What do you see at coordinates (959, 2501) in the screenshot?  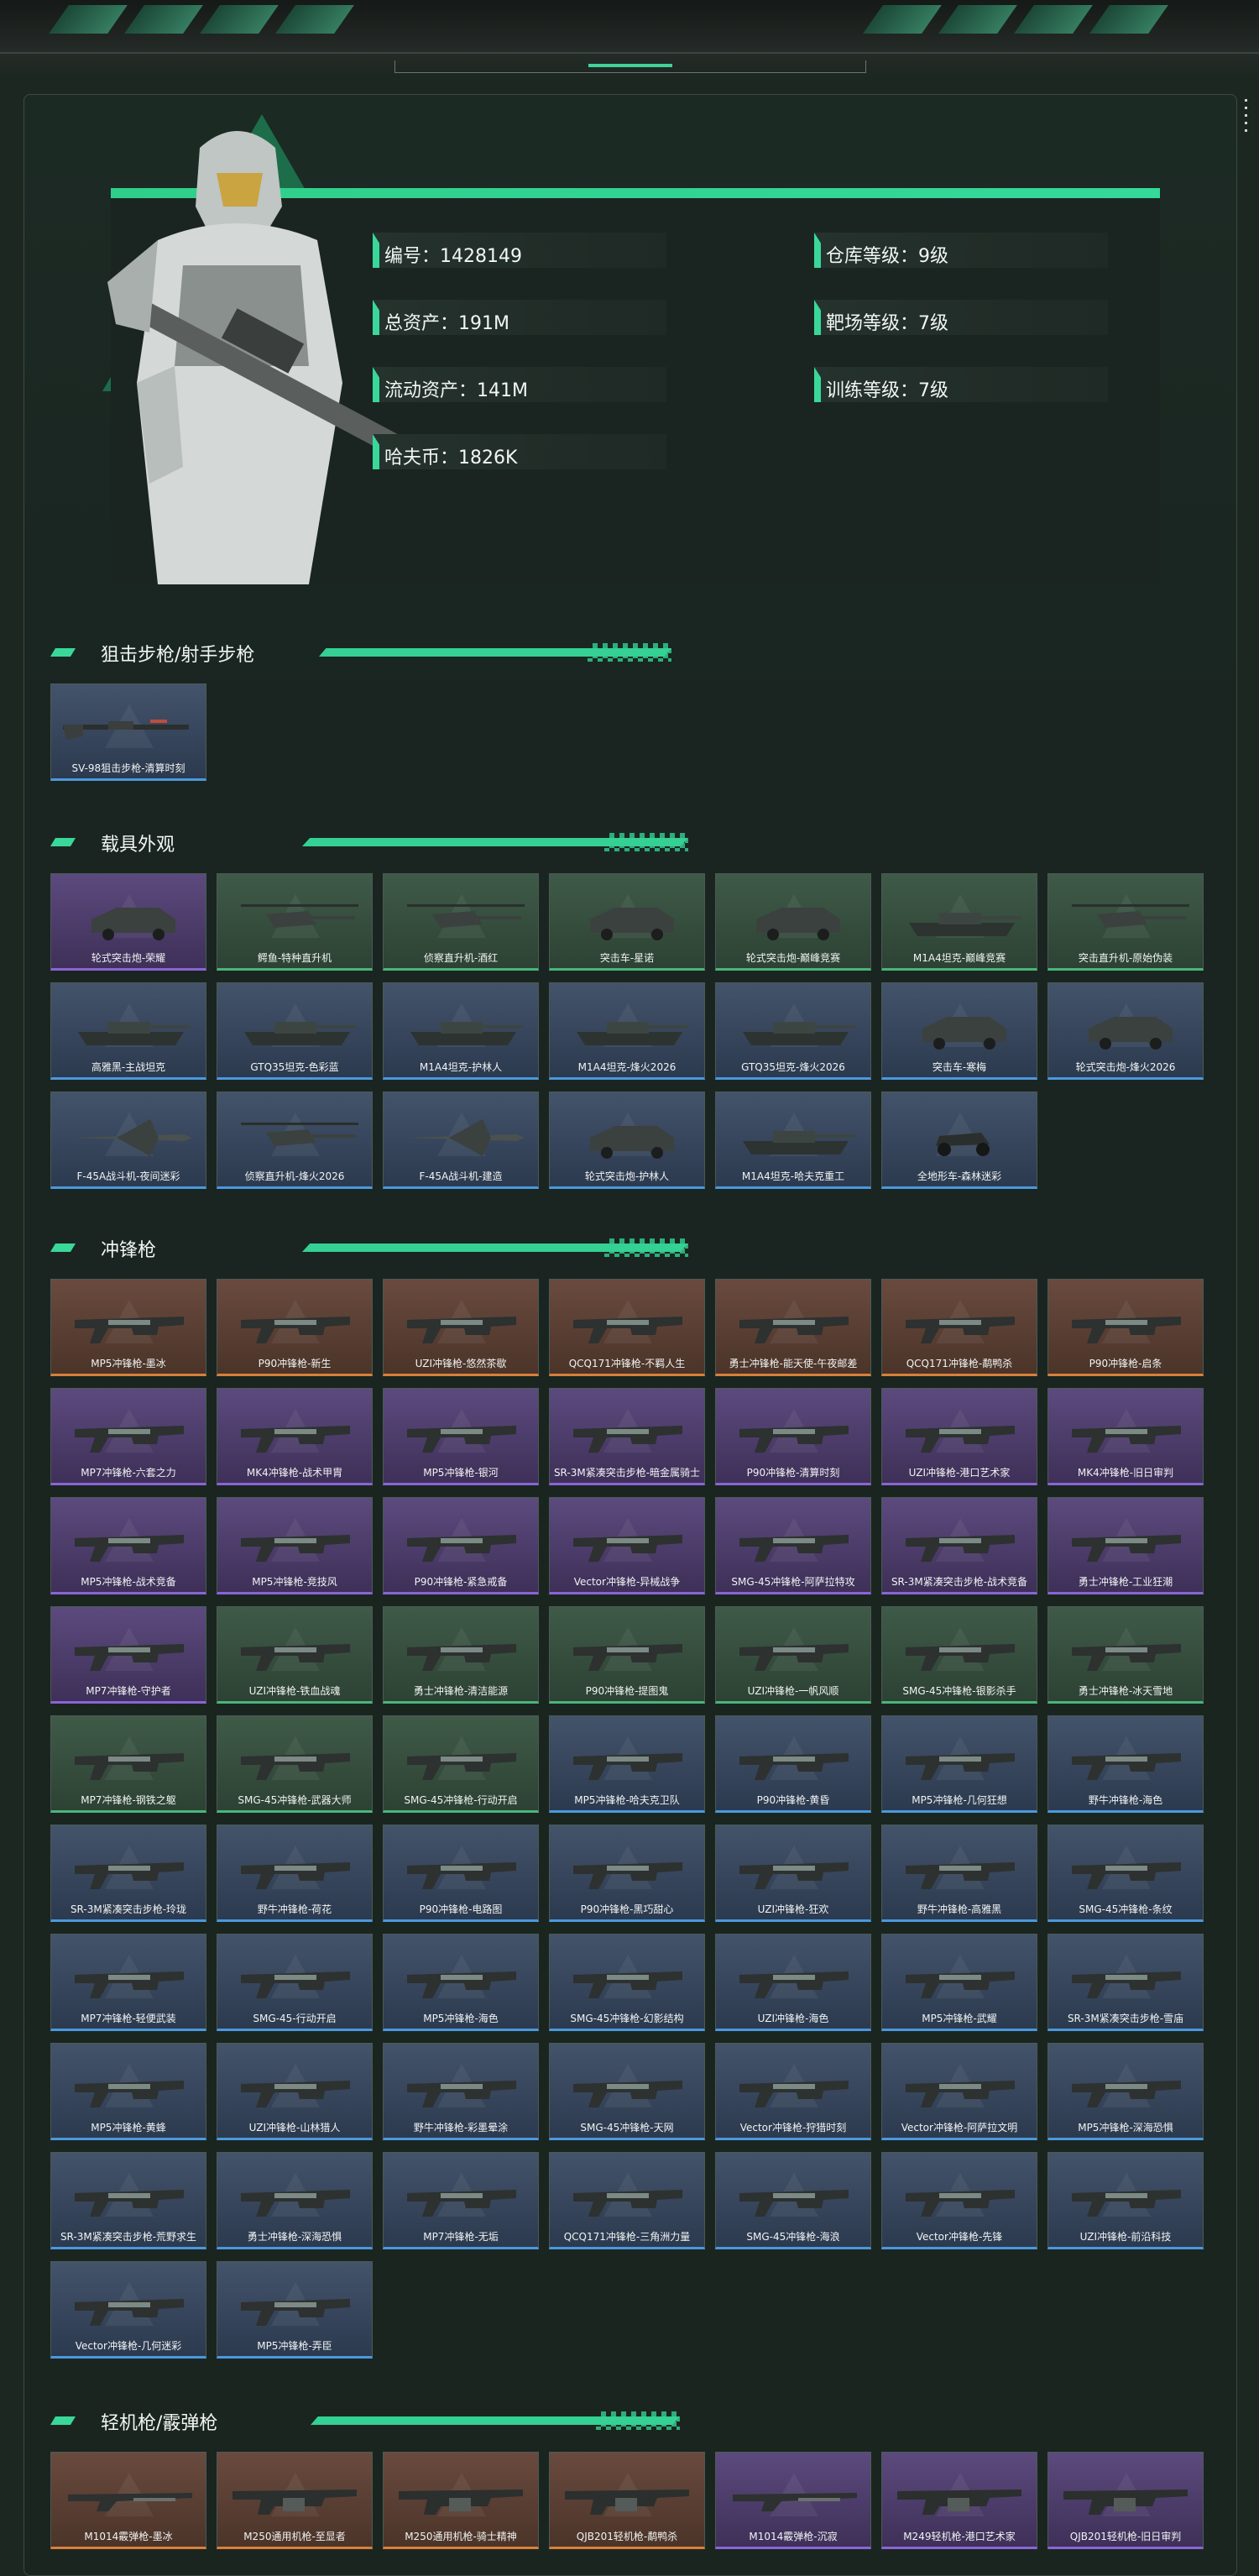 I see `item-card: M249轻机枪-港口艺术家` at bounding box center [959, 2501].